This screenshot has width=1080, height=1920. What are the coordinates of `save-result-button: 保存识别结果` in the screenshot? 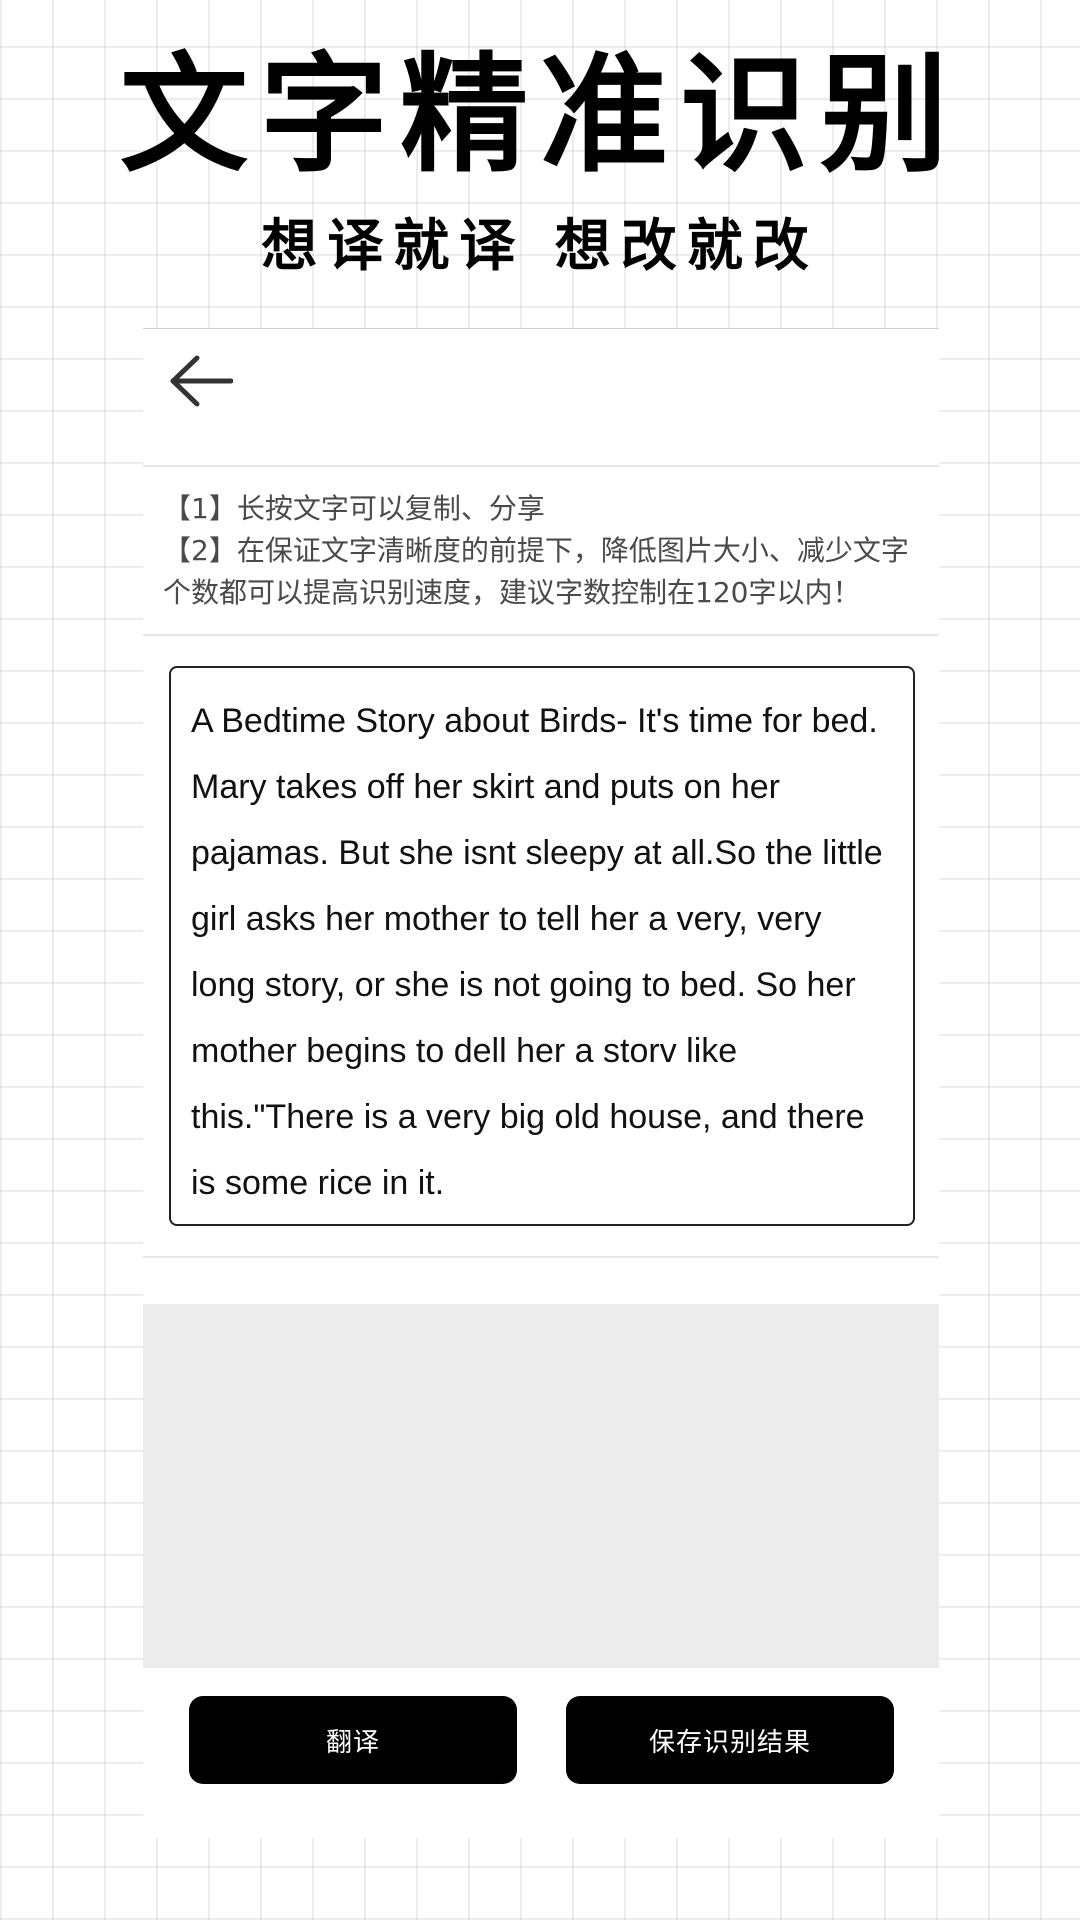 It's located at (730, 1740).